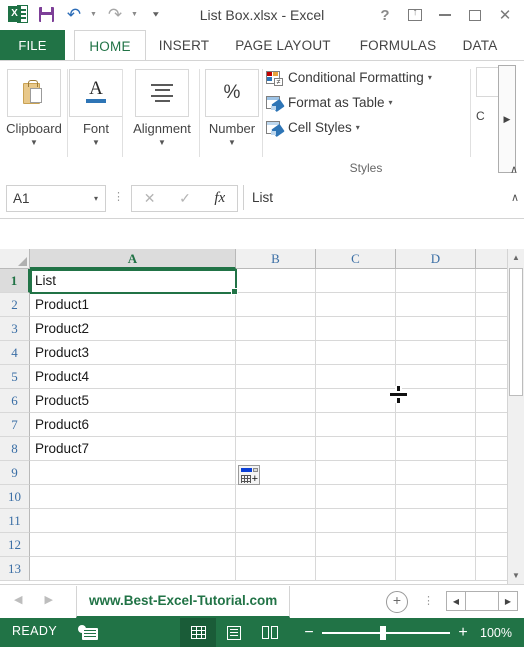 The width and height of the screenshot is (524, 647). Describe the element at coordinates (492, 497) in the screenshot. I see `cell-e10` at that location.